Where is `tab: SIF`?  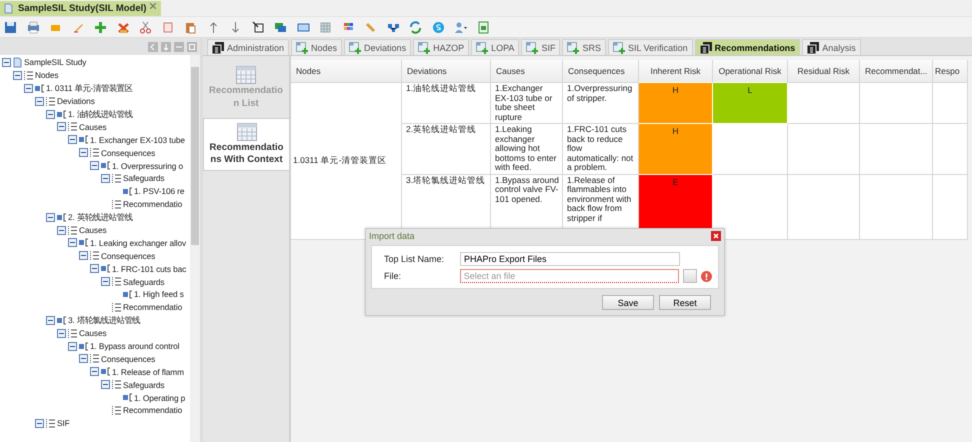 tab: SIF is located at coordinates (540, 47).